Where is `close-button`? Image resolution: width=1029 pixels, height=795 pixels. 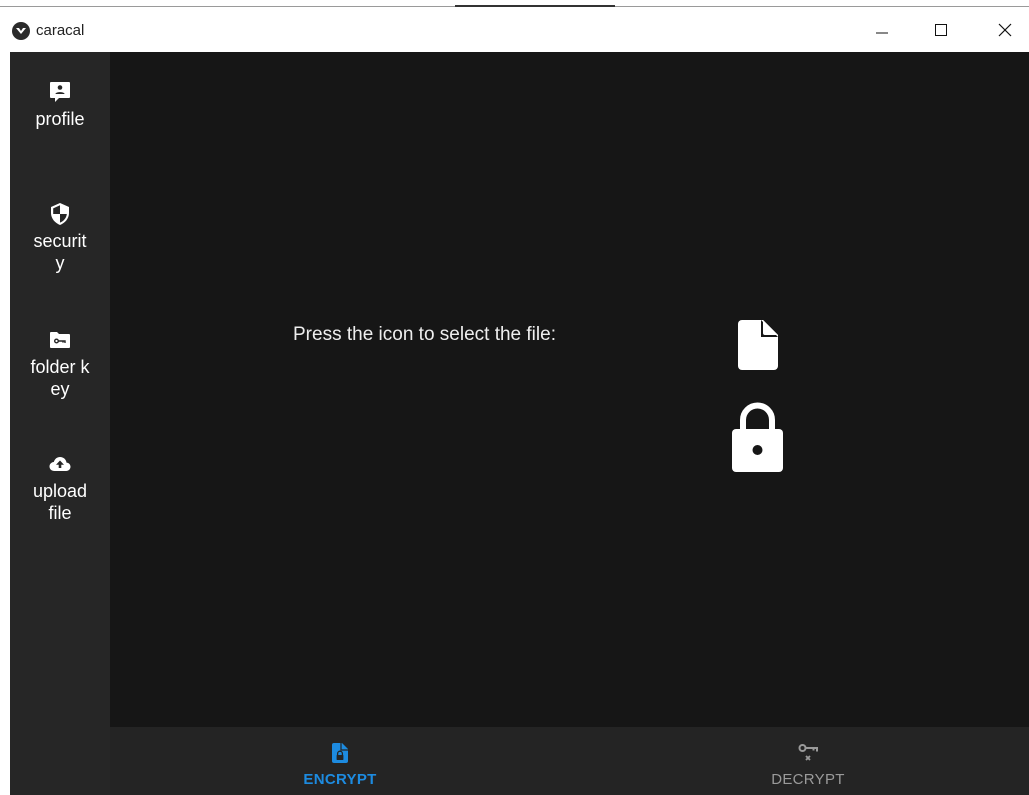
close-button is located at coordinates (1005, 30).